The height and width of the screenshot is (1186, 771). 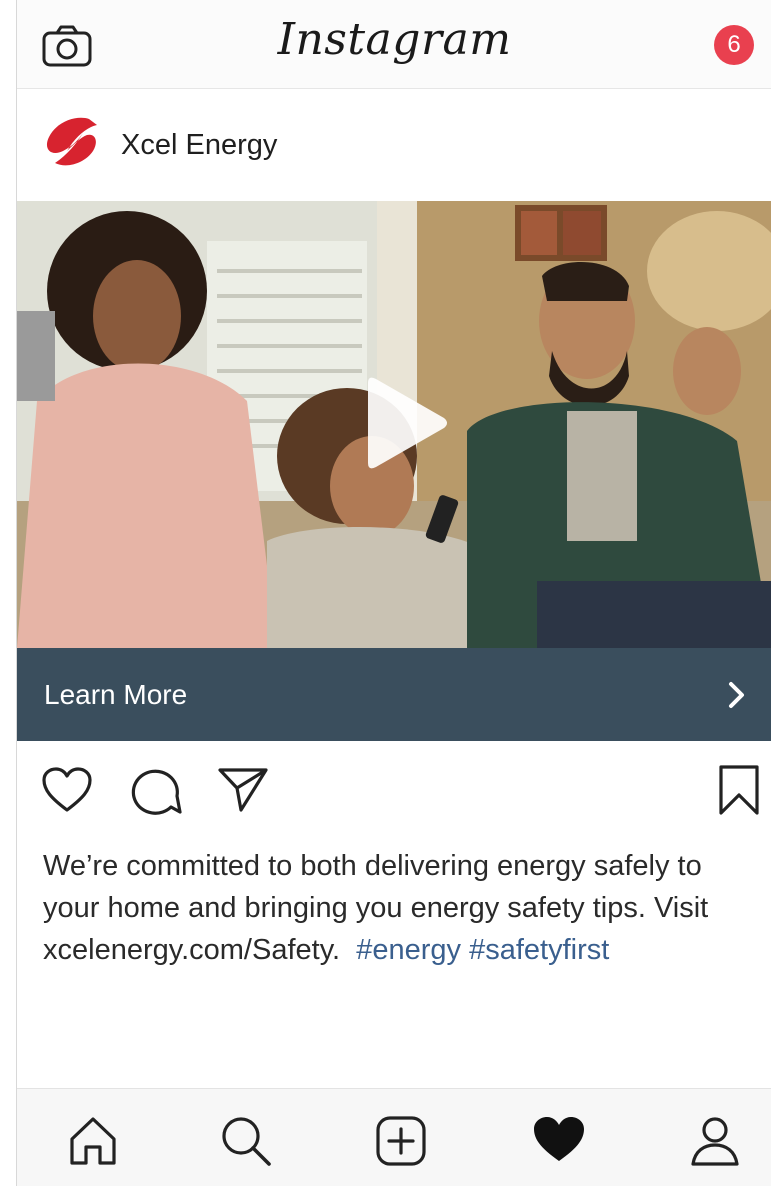 What do you see at coordinates (394, 784) in the screenshot?
I see `post-actions` at bounding box center [394, 784].